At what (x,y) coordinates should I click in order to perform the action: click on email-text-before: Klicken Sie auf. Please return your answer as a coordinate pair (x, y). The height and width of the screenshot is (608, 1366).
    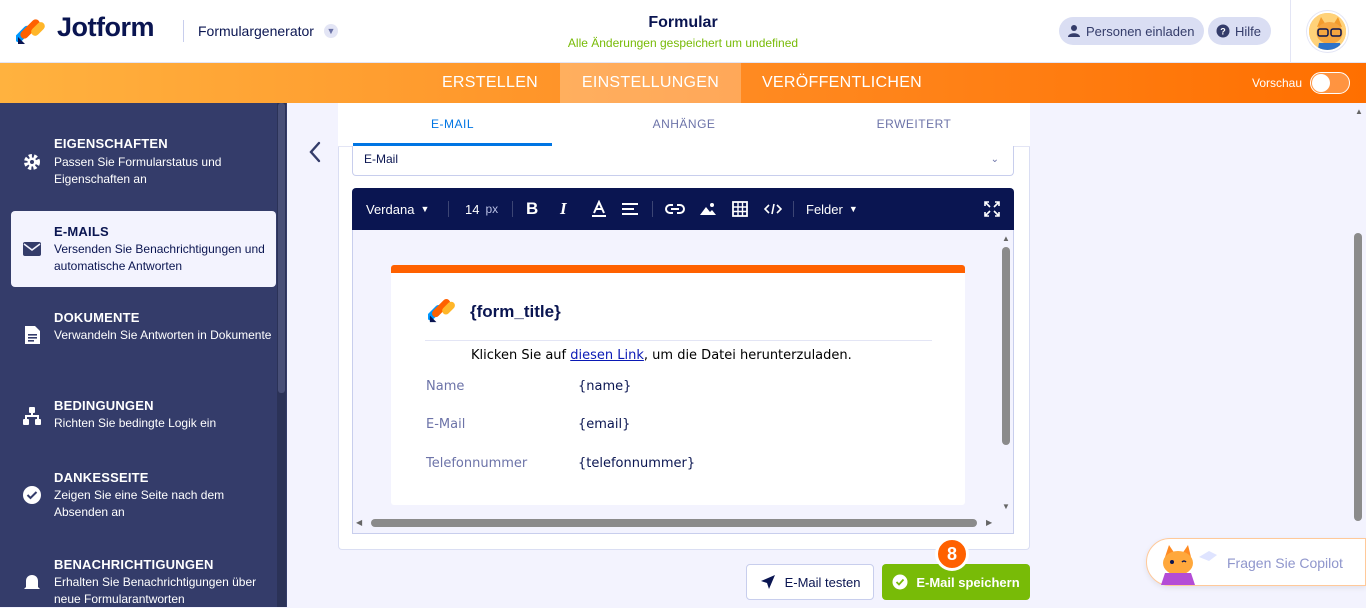
    Looking at the image, I should click on (521, 355).